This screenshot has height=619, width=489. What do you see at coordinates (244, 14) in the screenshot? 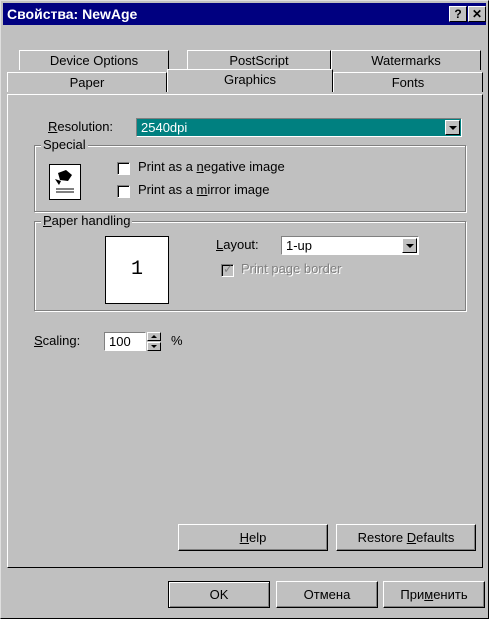
I see `title-bar: Свойства: NewAge ? ✕` at bounding box center [244, 14].